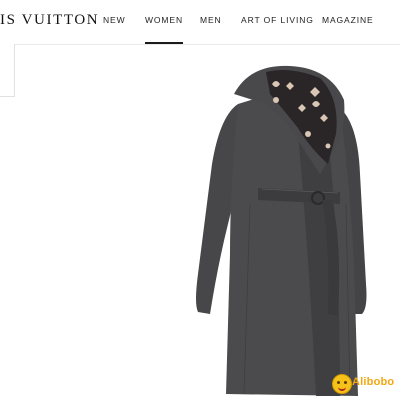 The width and height of the screenshot is (400, 400). Describe the element at coordinates (200, 29) in the screenshot. I see `main-nav: NEW WOMEN MEN ART OF LIVING MAGAZINE` at that location.